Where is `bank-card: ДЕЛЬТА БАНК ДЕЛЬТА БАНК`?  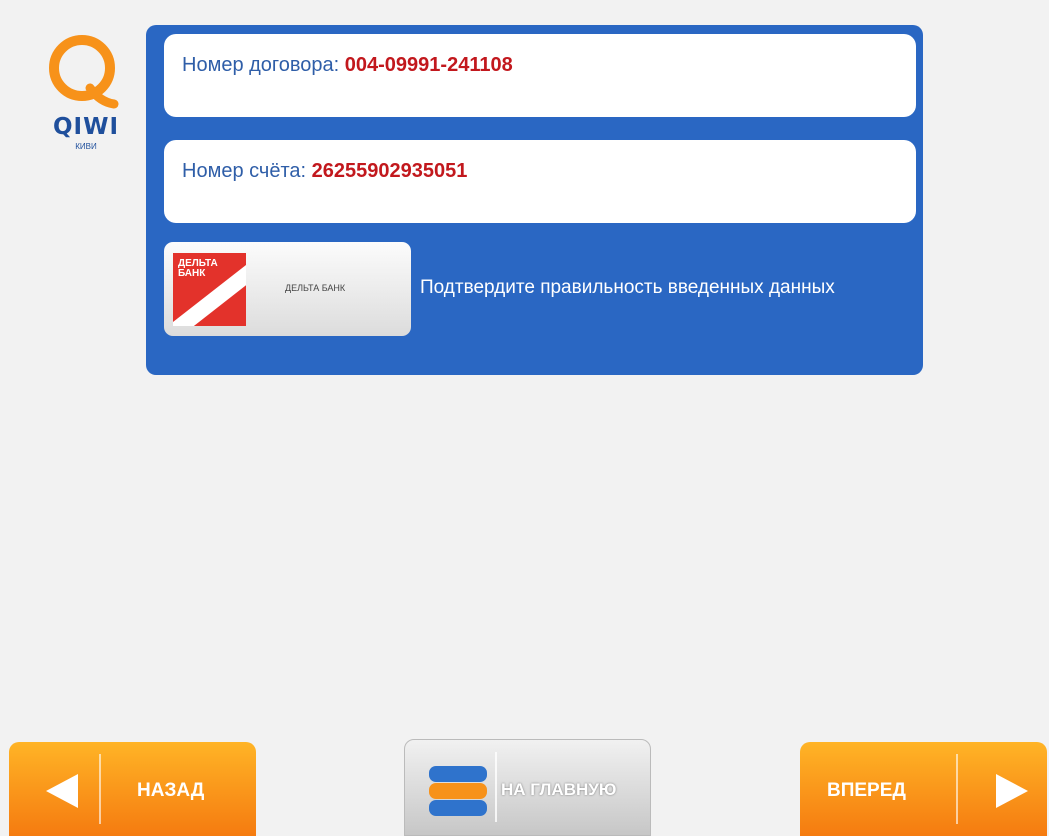
bank-card: ДЕЛЬТА БАНК ДЕЛЬТА БАНК is located at coordinates (287, 289).